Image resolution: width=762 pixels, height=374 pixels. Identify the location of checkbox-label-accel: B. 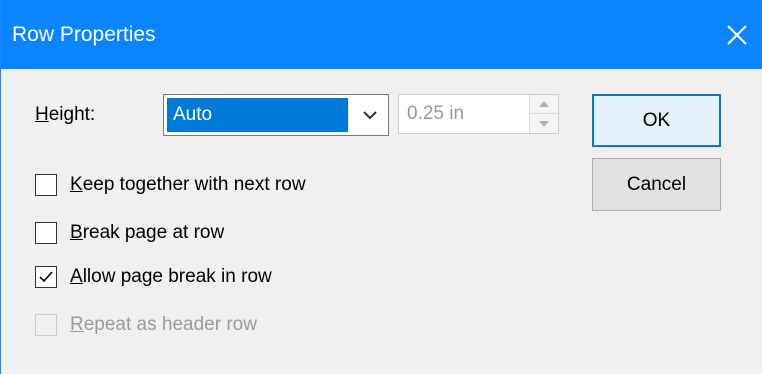
(76, 232).